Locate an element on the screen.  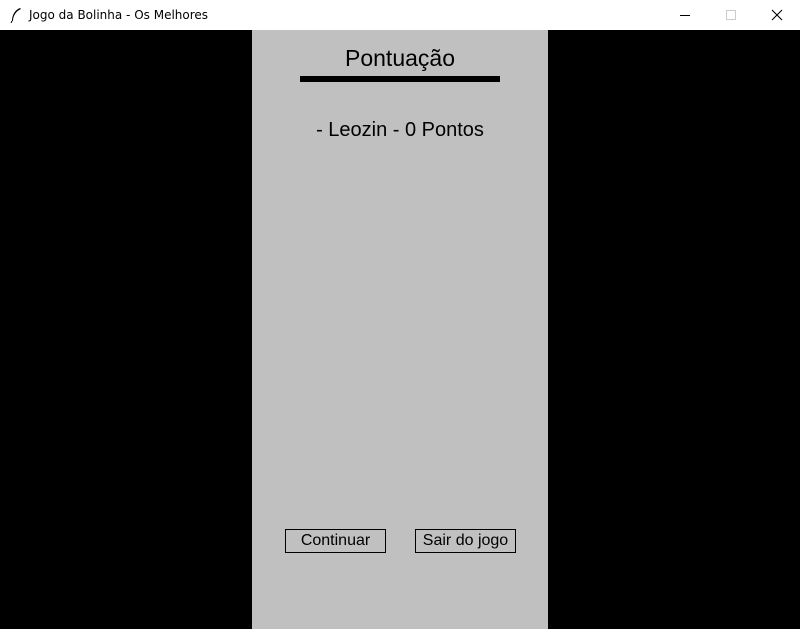
minimize-icon is located at coordinates (685, 15).